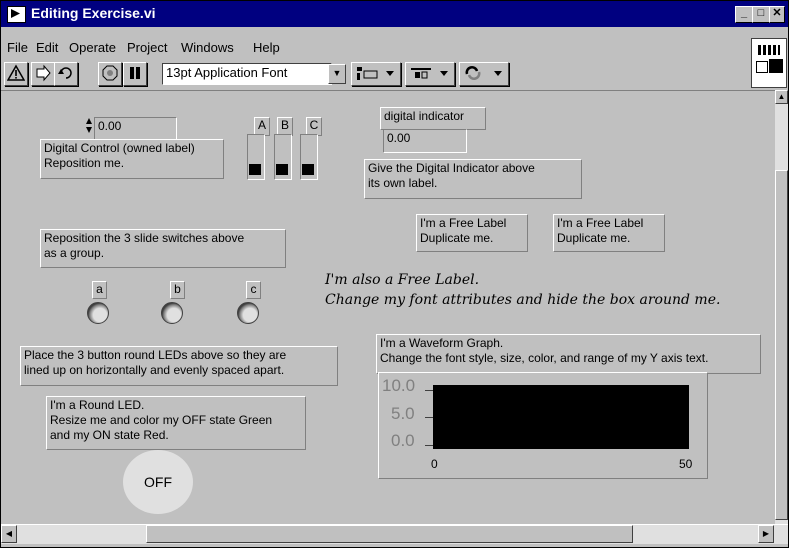 The height and width of the screenshot is (548, 789). Describe the element at coordinates (266, 47) in the screenshot. I see `menu-help: Help` at that location.